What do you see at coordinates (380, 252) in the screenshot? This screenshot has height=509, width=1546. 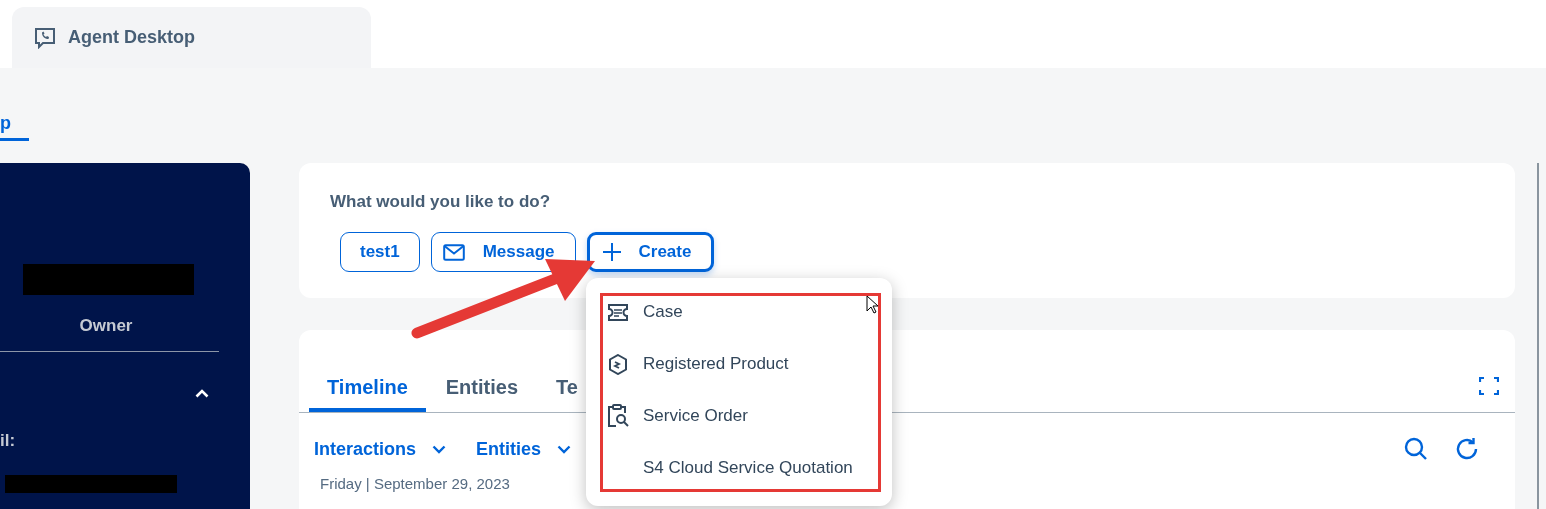 I see `action-button: test1` at bounding box center [380, 252].